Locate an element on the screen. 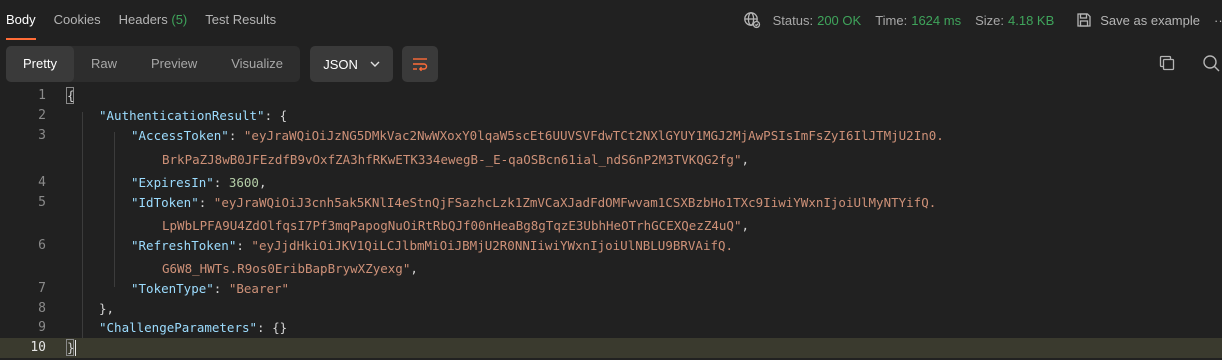  line-number: 5 is located at coordinates (42, 202).